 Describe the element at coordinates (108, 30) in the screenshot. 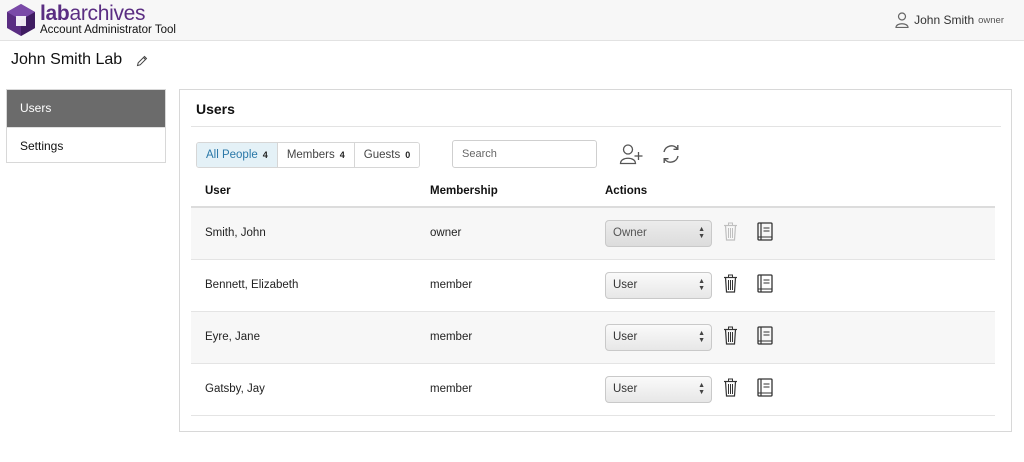

I see `app-subtitle: Account Administrator Tool` at that location.